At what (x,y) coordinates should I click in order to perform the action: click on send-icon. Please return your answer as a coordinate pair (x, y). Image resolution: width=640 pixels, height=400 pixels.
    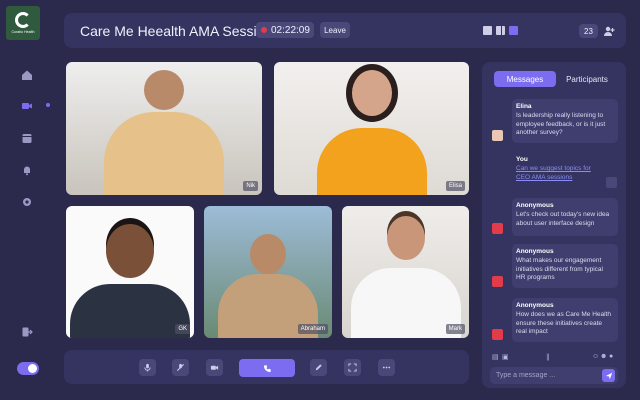
    Looking at the image, I should click on (608, 375).